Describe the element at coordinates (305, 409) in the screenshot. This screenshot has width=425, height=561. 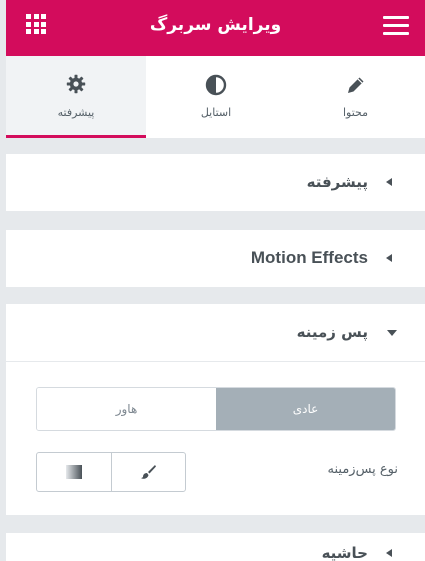
I see `state-tab-normal: عادی` at that location.